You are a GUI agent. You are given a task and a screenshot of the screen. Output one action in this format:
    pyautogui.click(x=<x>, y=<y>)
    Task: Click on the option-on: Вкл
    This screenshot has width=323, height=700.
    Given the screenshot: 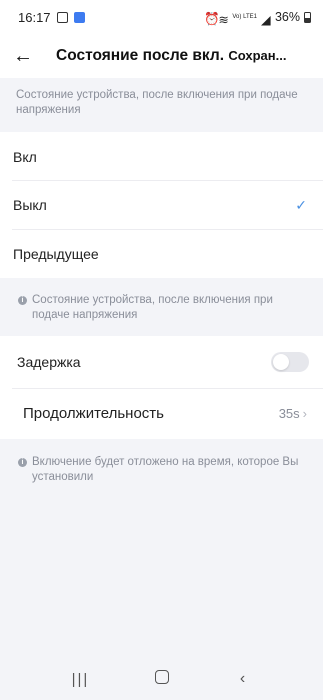 What is the action you would take?
    pyautogui.click(x=161, y=157)
    